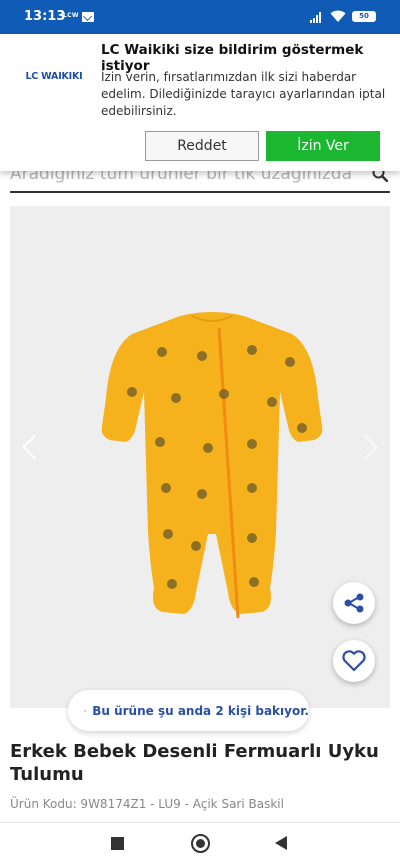 The height and width of the screenshot is (866, 400). Describe the element at coordinates (45, 16) in the screenshot. I see `status-time: 13:13` at that location.